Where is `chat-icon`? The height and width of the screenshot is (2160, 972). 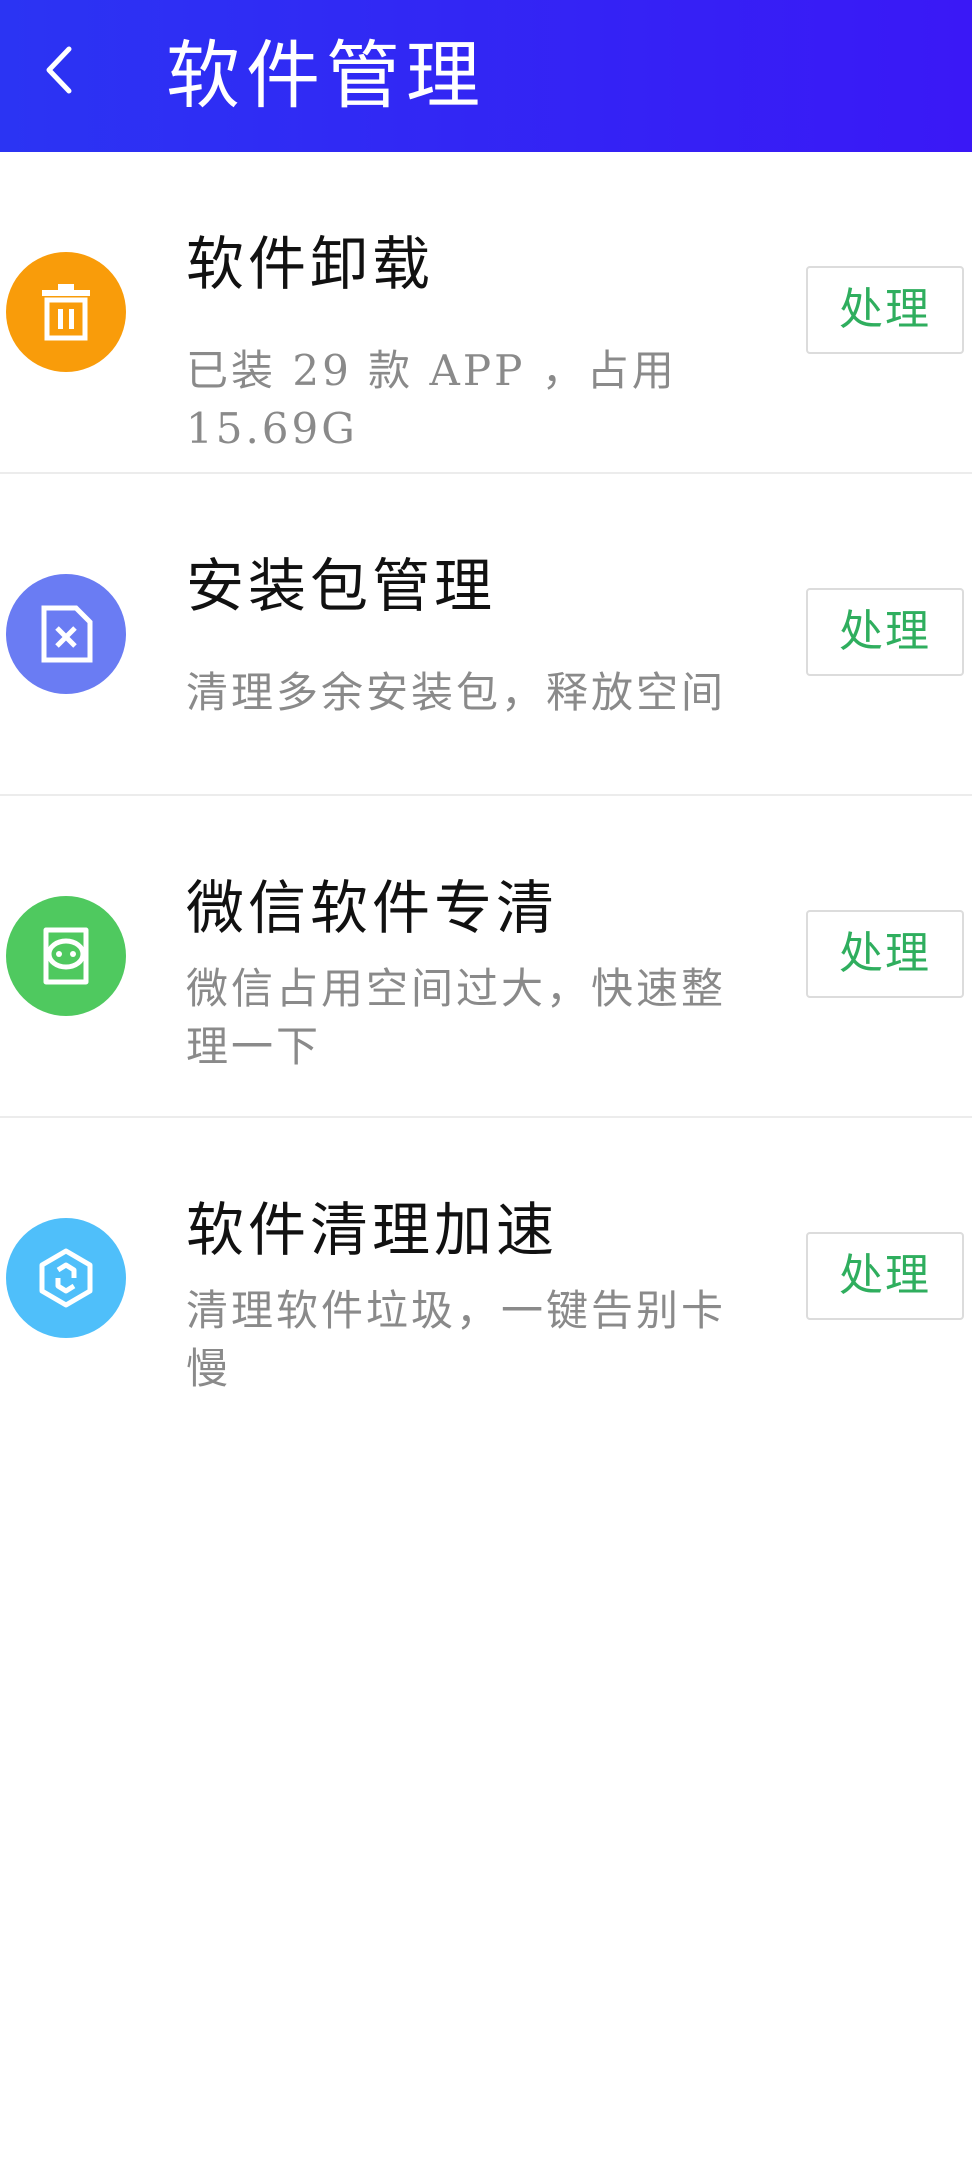 chat-icon is located at coordinates (66, 956).